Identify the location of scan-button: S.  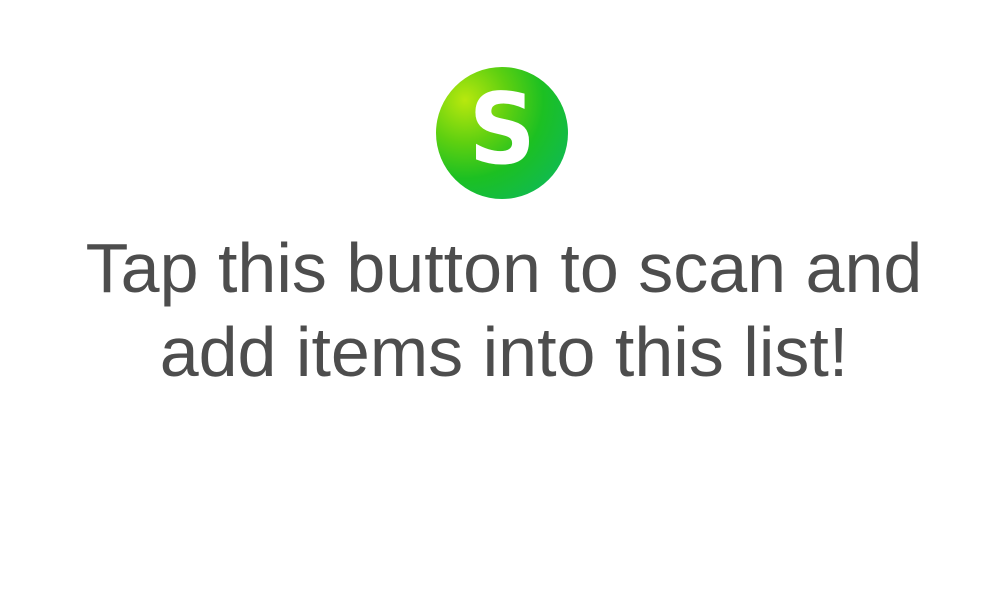
(502, 133).